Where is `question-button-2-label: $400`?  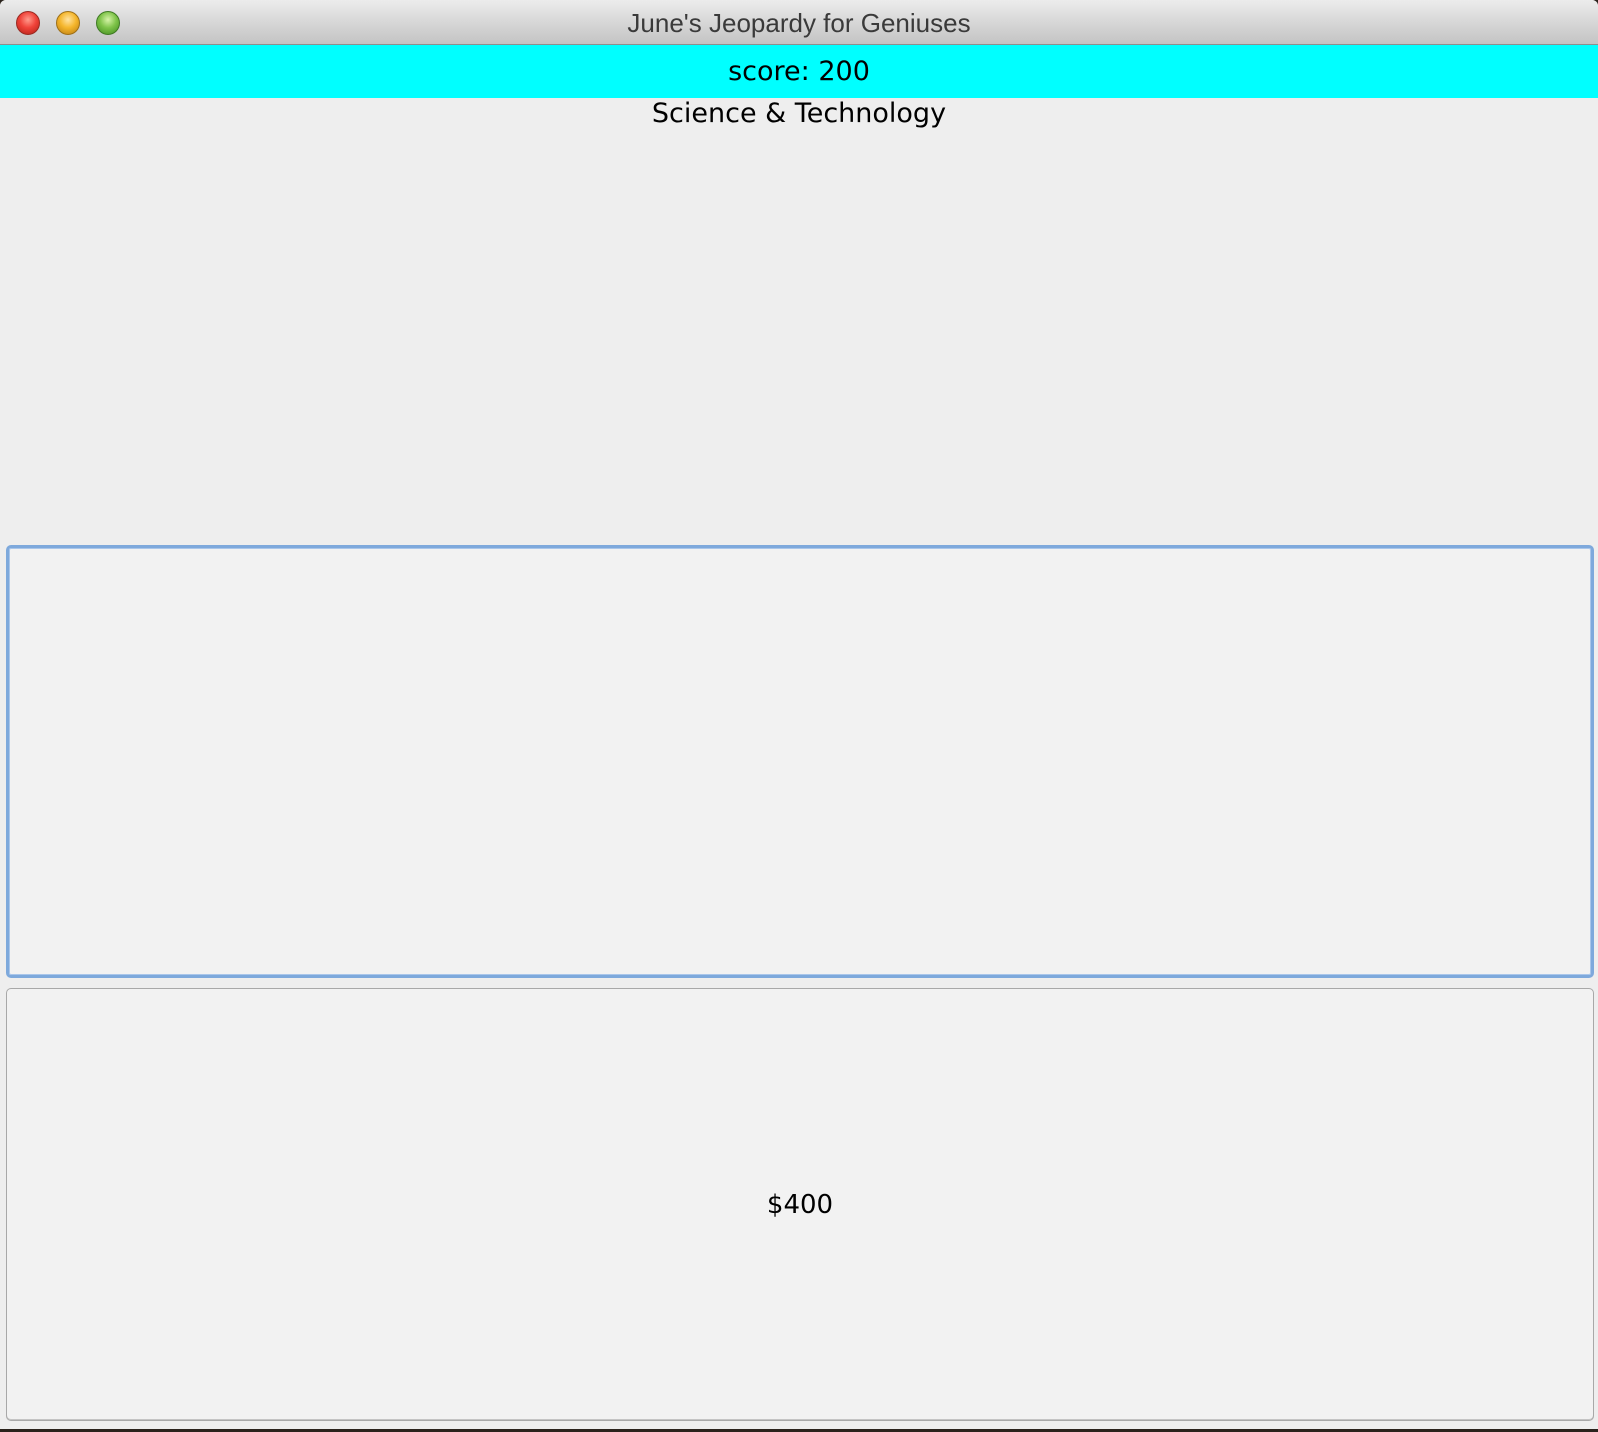
question-button-2-label: $400 is located at coordinates (800, 1204).